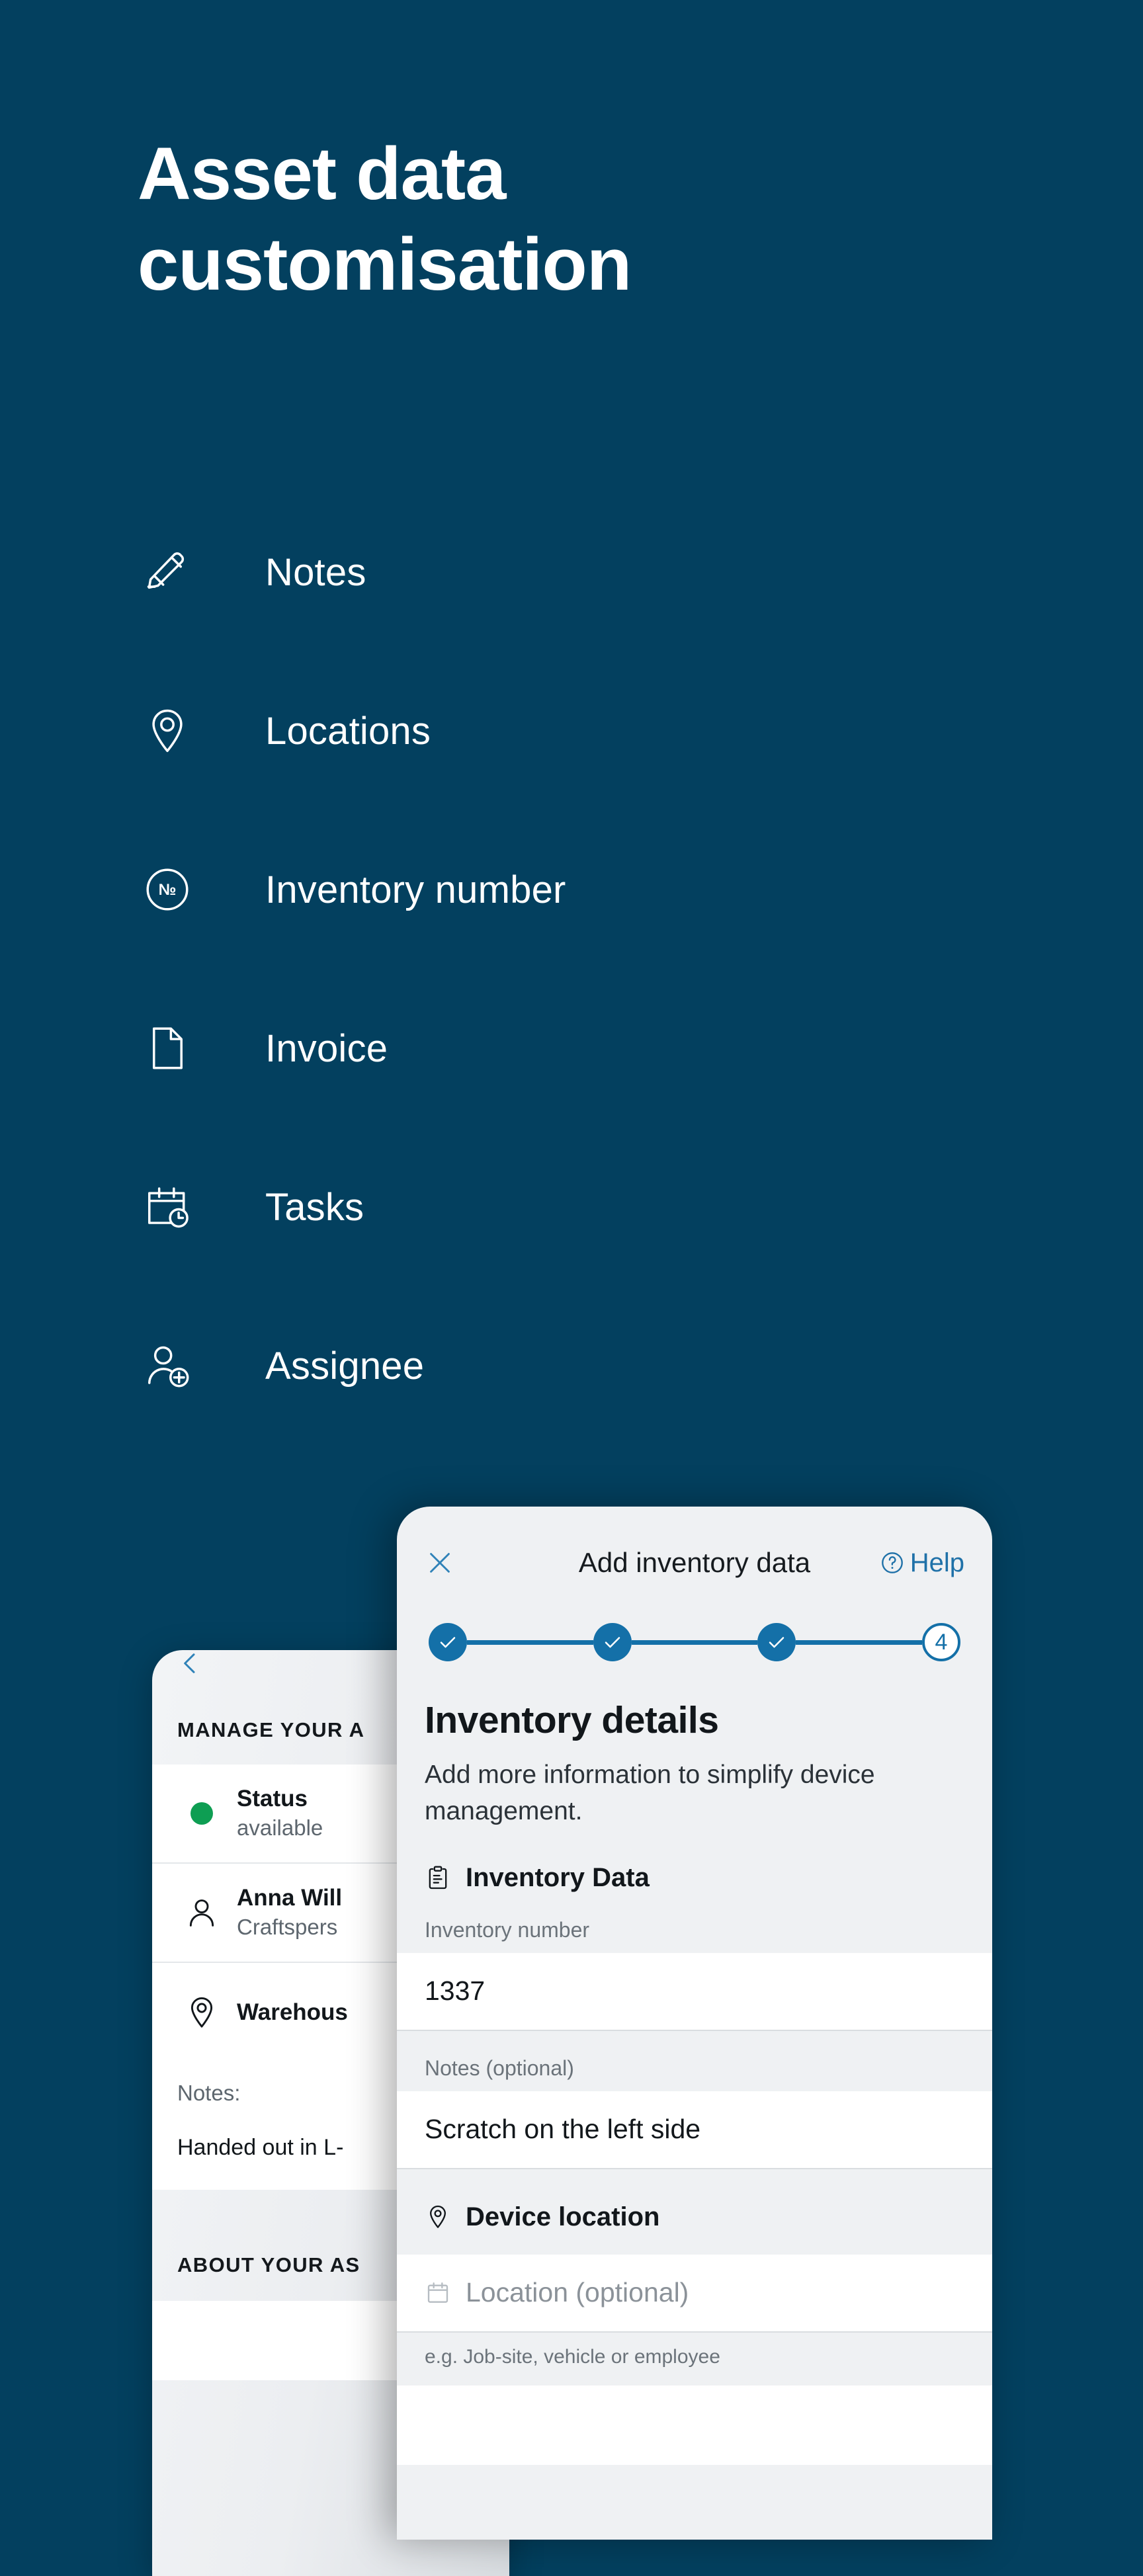 The image size is (1143, 2576). I want to click on numero-icon: №, so click(167, 889).